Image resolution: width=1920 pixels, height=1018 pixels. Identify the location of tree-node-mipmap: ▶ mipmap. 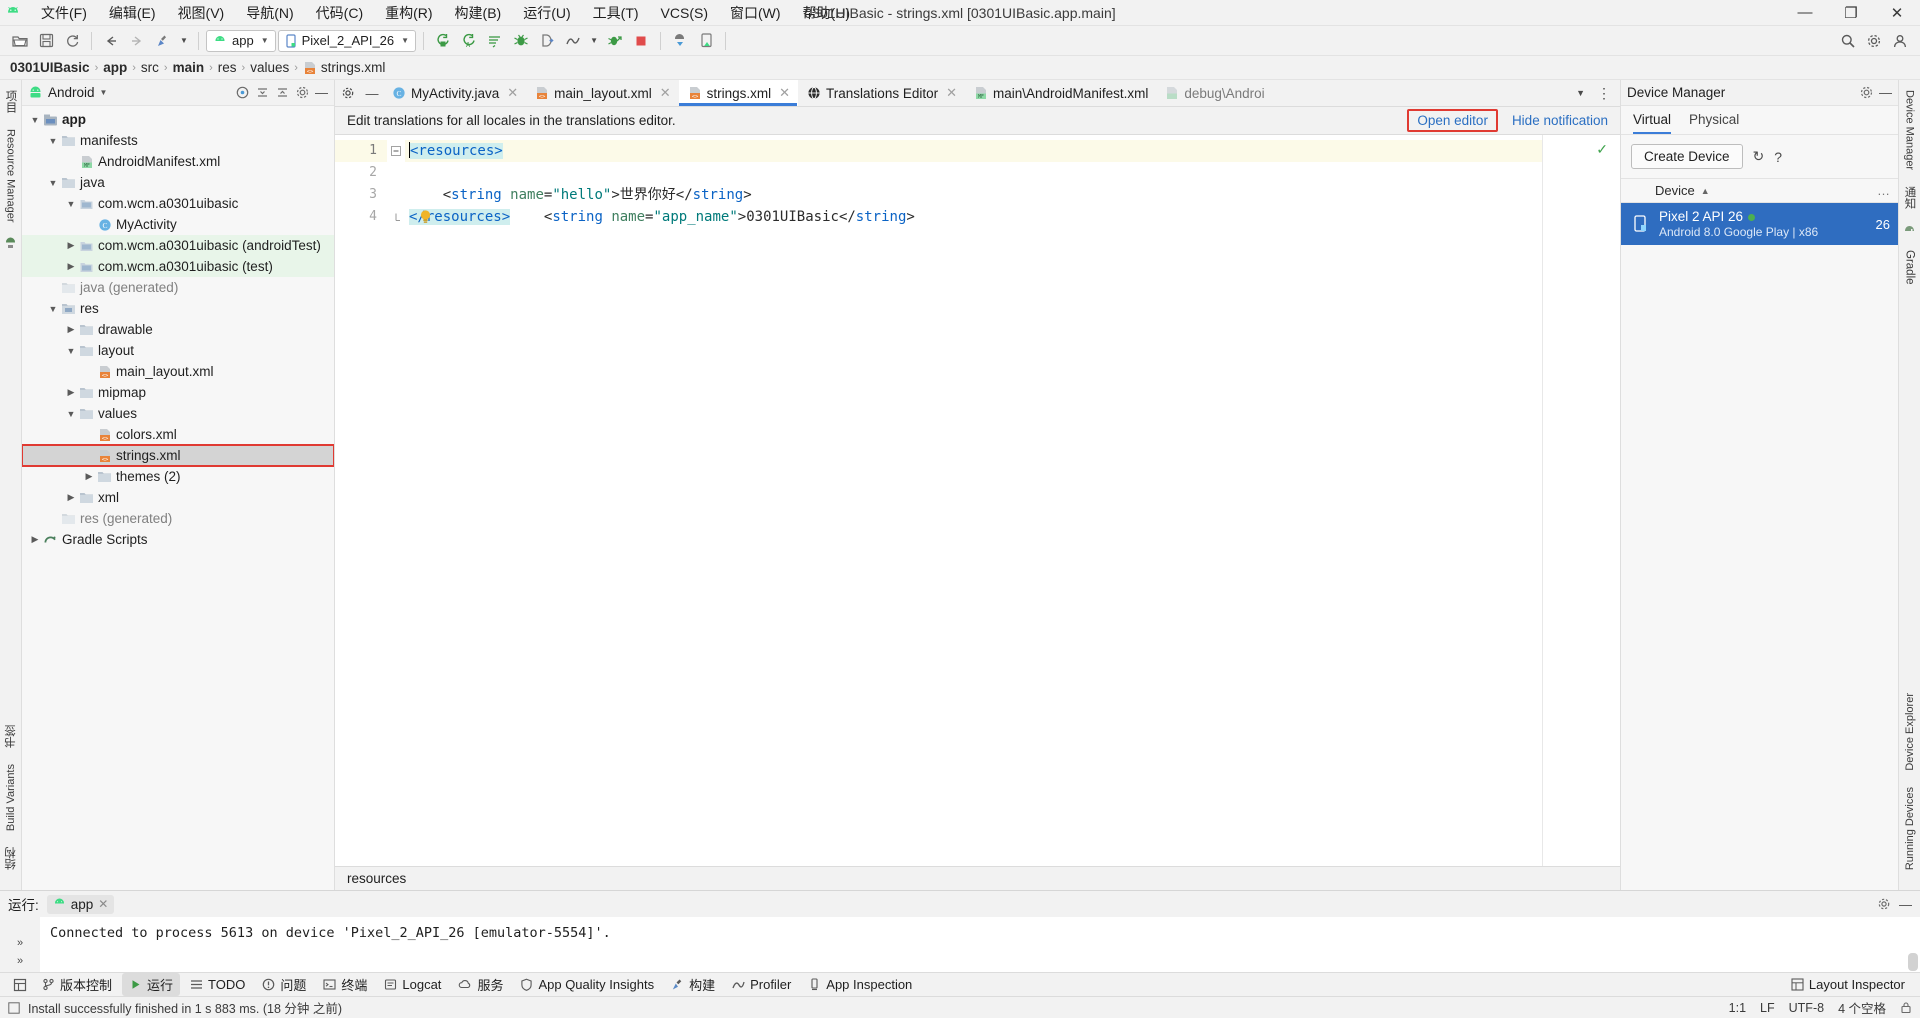
(178, 392).